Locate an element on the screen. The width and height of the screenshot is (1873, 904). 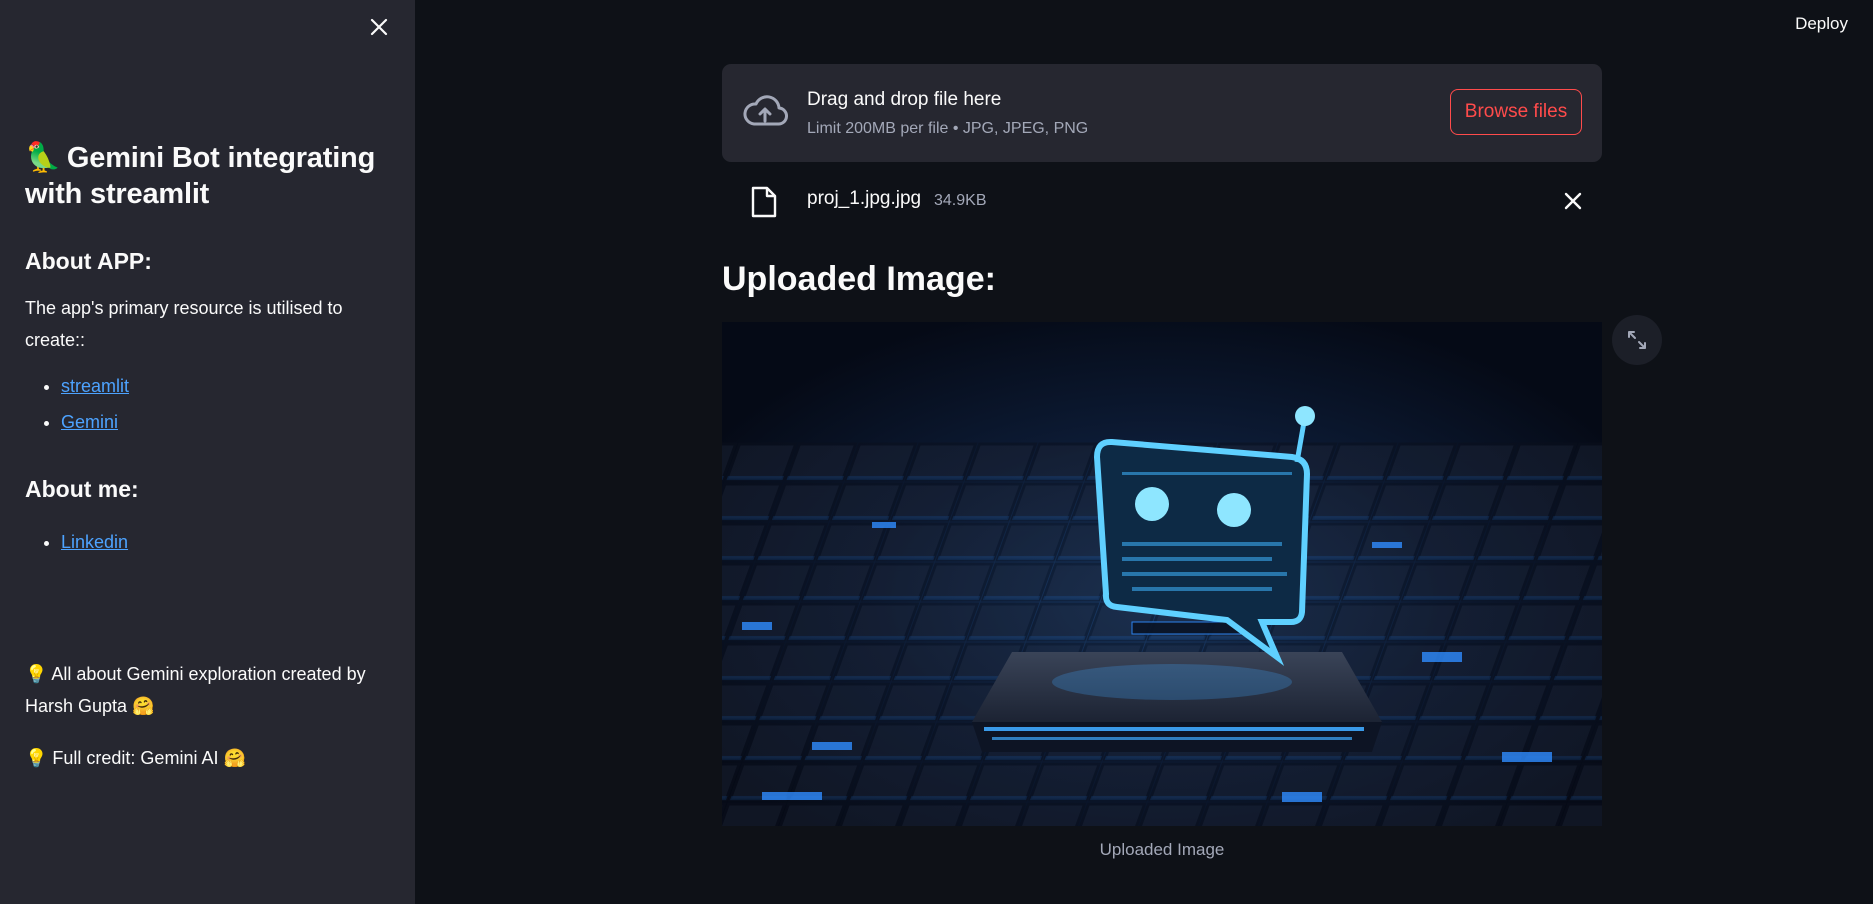
expand-icon is located at coordinates (1637, 340).